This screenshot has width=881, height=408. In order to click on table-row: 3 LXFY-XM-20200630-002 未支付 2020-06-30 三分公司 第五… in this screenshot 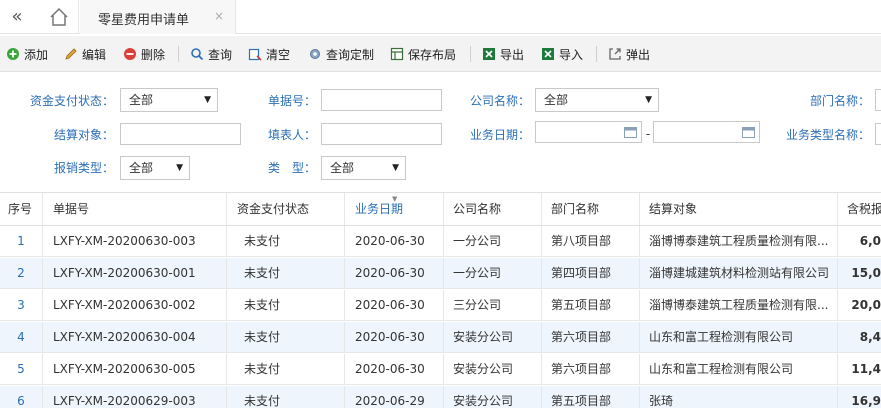, I will do `click(440, 305)`.